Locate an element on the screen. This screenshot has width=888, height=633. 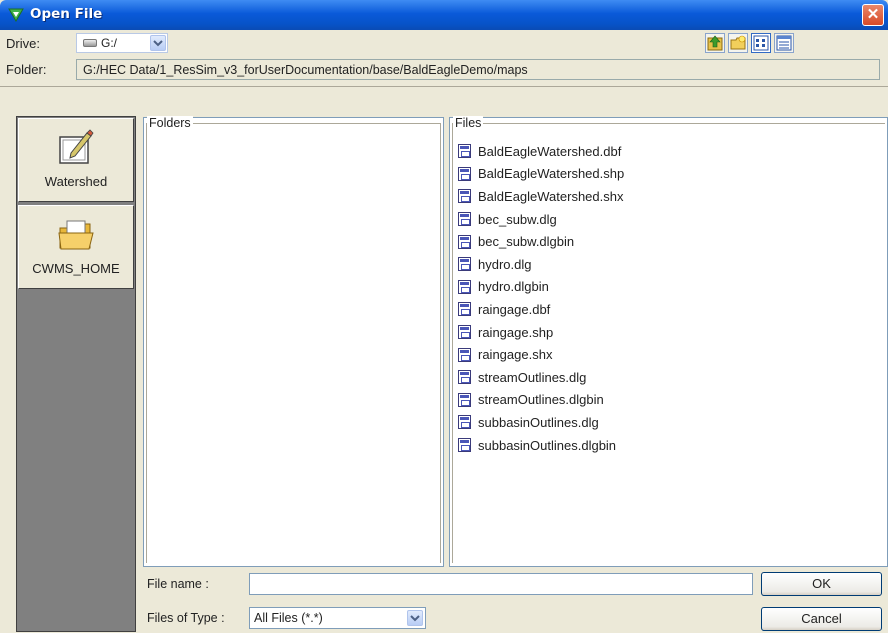
new-folder-icon is located at coordinates (738, 43).